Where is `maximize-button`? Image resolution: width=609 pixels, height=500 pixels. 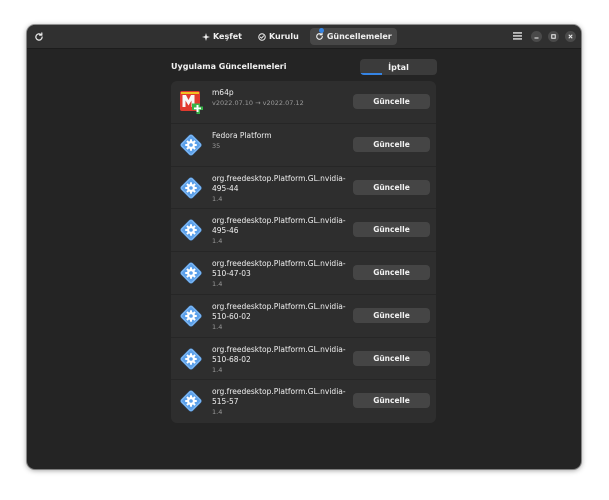
maximize-button is located at coordinates (553, 36).